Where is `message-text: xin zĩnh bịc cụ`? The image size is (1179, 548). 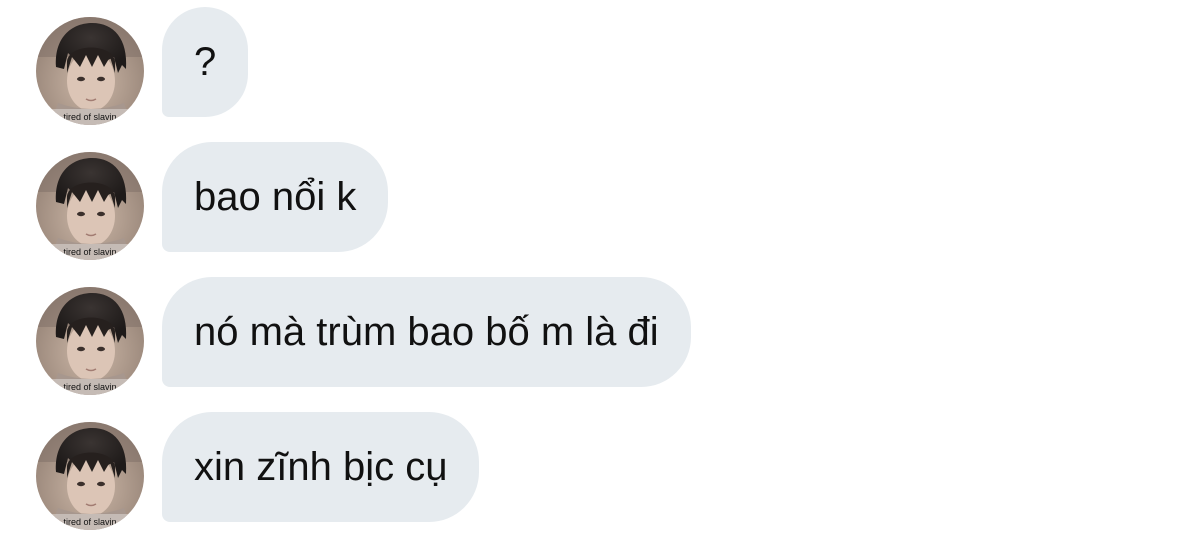
message-text: xin zĩnh bịc cụ is located at coordinates (321, 466).